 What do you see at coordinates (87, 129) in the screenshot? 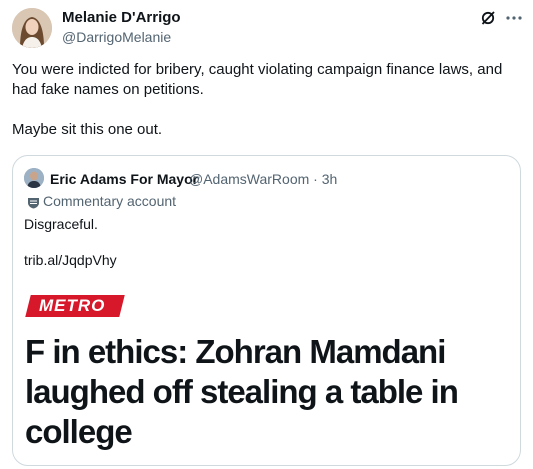
I see `tweet-text-paragraph-2: Maybe sit this one out.` at bounding box center [87, 129].